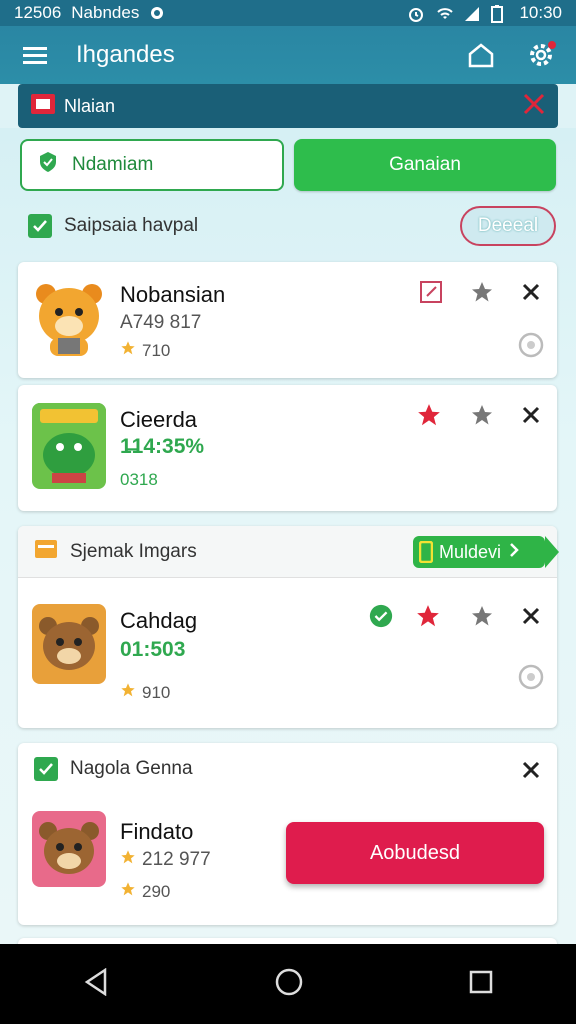 This screenshot has height=1024, width=576. What do you see at coordinates (287, 320) in the screenshot?
I see `list-card: Nobansian A749 817 710` at bounding box center [287, 320].